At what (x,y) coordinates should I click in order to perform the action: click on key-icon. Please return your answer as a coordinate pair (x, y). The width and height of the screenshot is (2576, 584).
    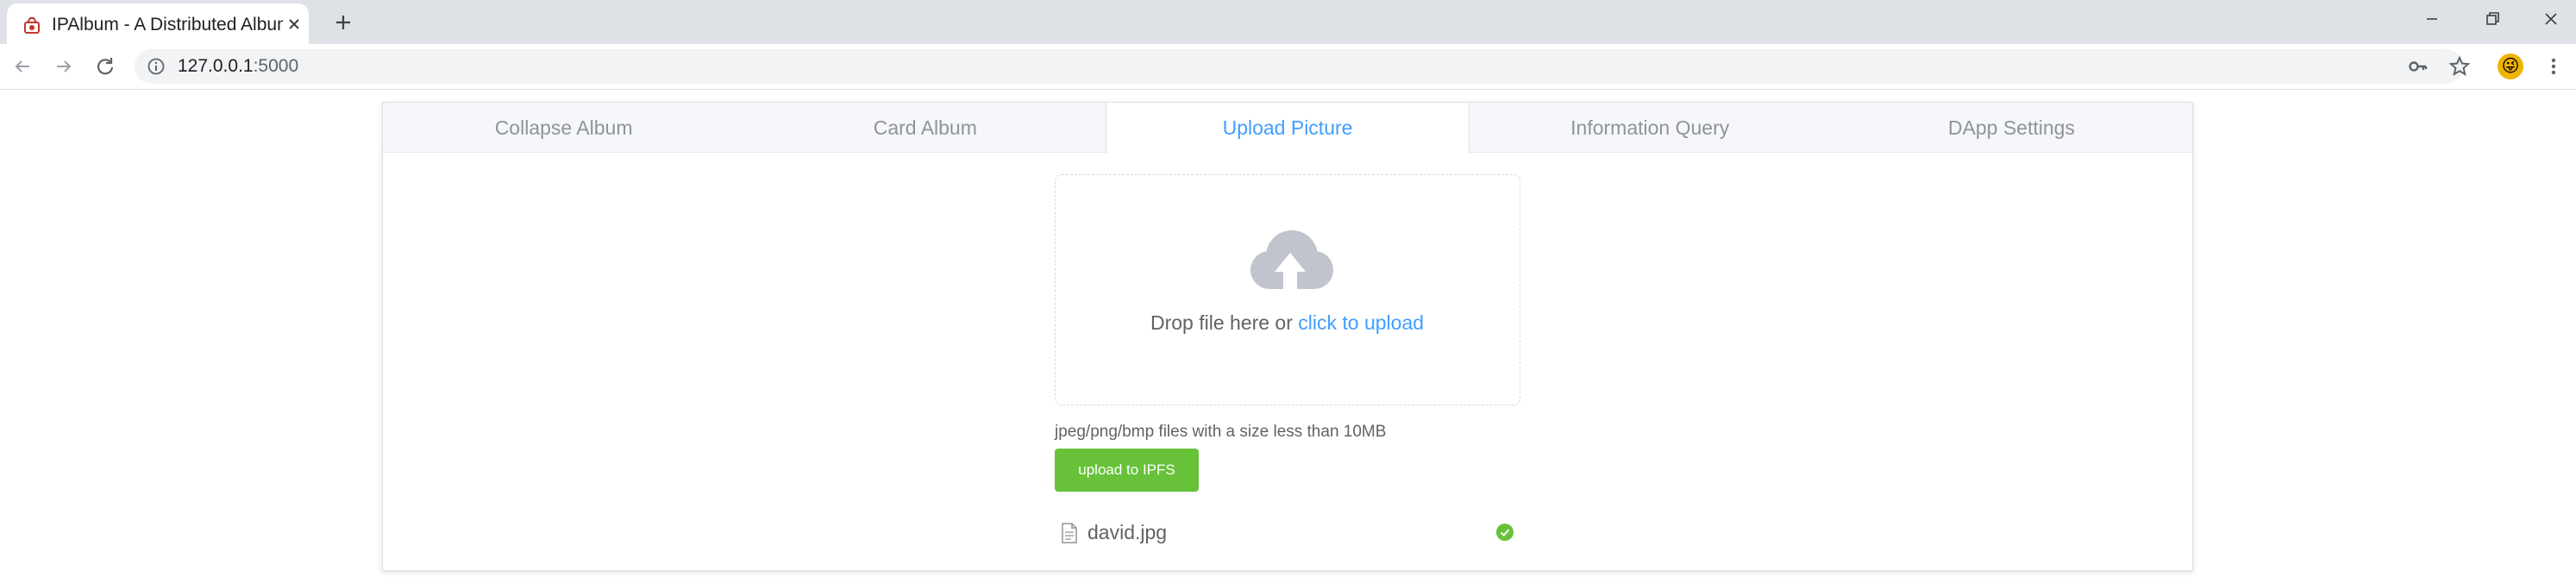
    Looking at the image, I should click on (2418, 66).